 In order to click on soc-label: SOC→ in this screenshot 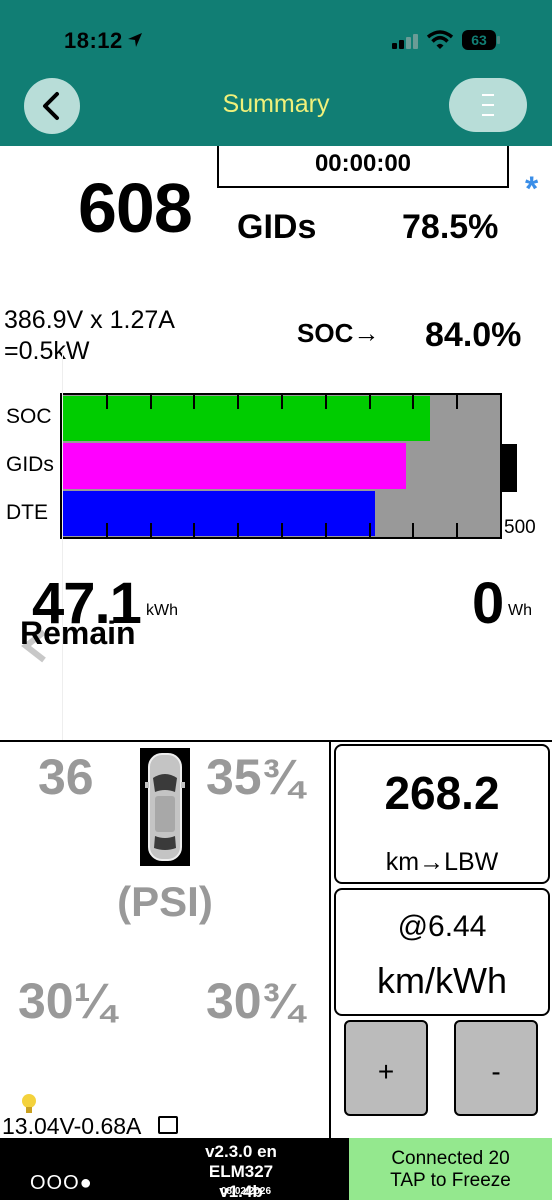, I will do `click(338, 333)`.